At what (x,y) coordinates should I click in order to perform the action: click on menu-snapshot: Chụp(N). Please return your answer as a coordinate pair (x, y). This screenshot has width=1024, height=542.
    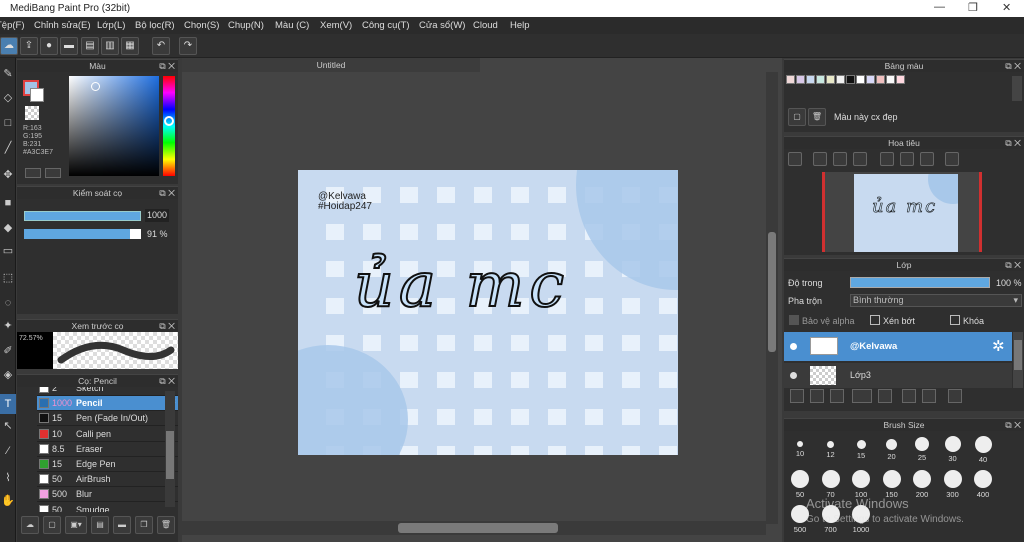
    Looking at the image, I should click on (246, 25).